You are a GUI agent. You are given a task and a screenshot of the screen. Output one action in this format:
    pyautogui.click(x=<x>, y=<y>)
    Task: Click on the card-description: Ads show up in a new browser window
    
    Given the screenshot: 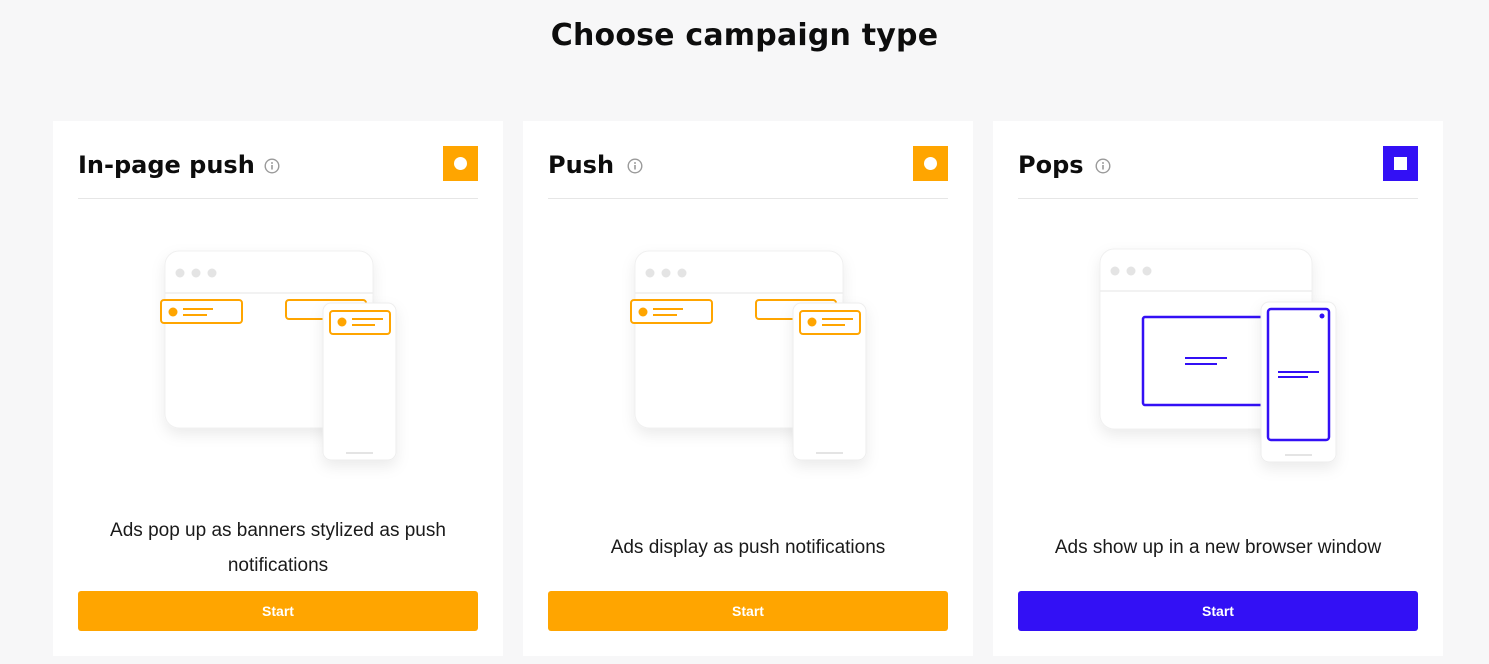 What is the action you would take?
    pyautogui.click(x=1218, y=547)
    